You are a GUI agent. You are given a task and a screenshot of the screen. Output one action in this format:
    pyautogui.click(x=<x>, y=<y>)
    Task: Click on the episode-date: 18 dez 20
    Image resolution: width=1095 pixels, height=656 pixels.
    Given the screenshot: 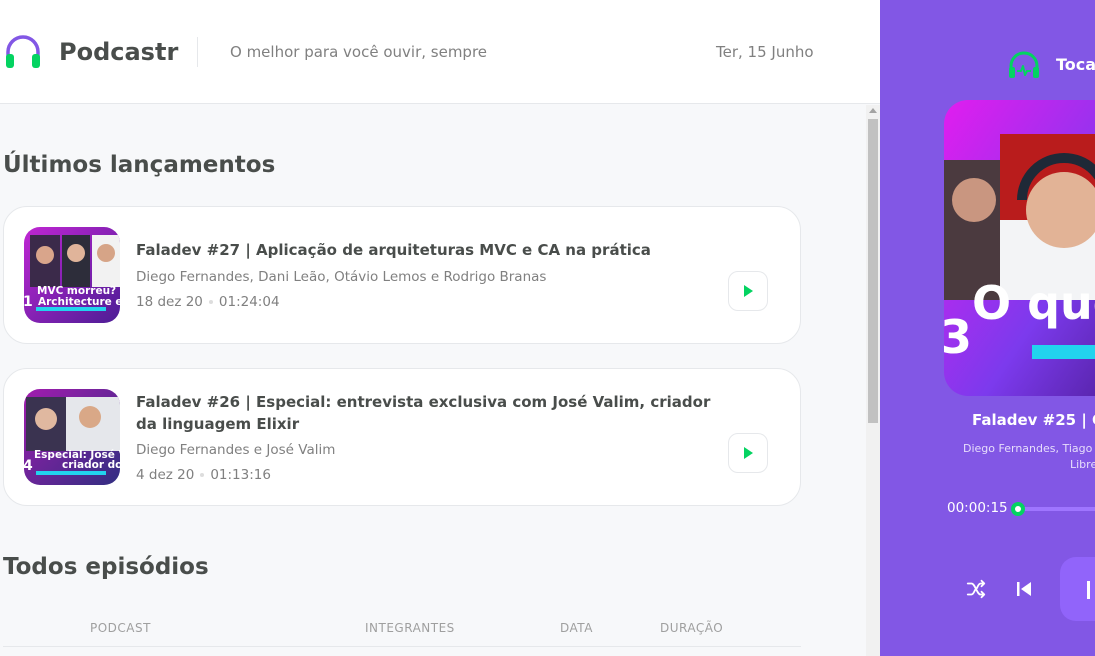 What is the action you would take?
    pyautogui.click(x=169, y=302)
    